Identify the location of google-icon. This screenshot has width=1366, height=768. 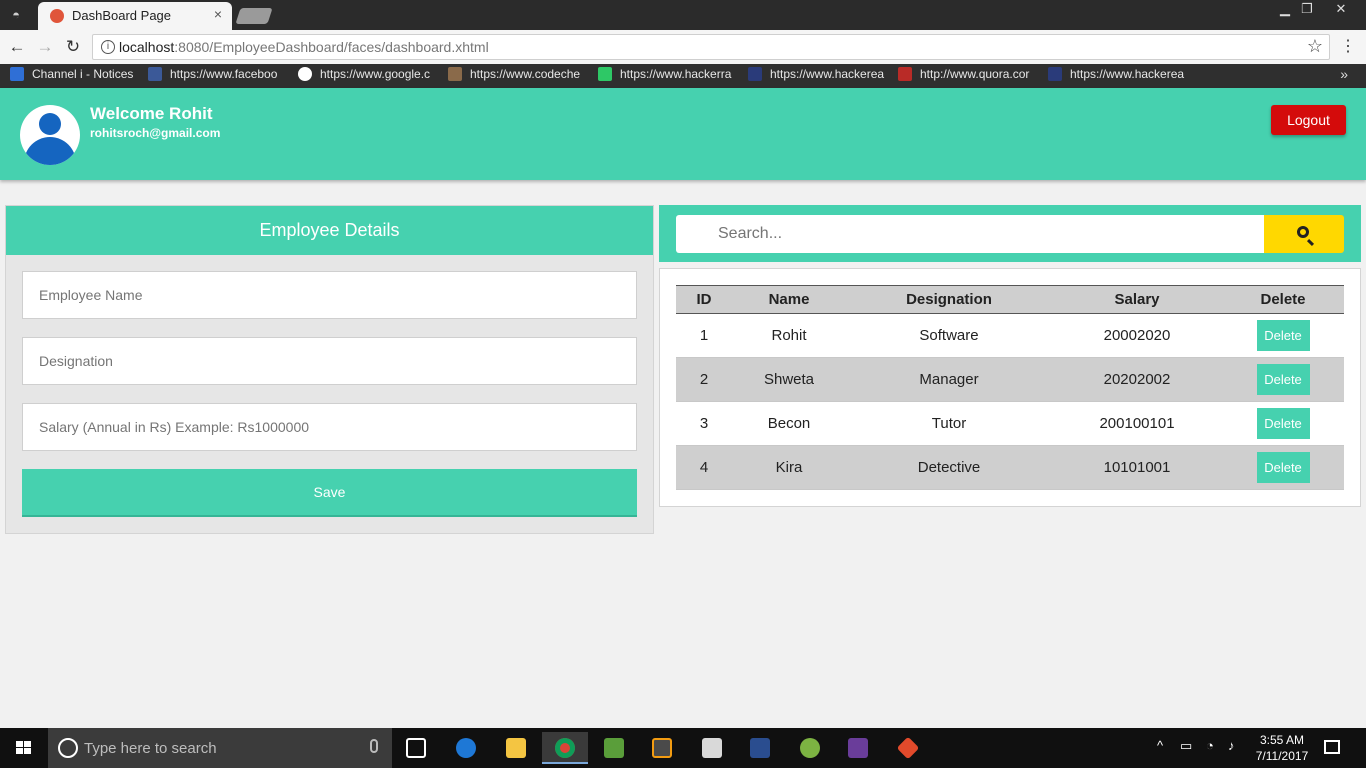
(305, 74).